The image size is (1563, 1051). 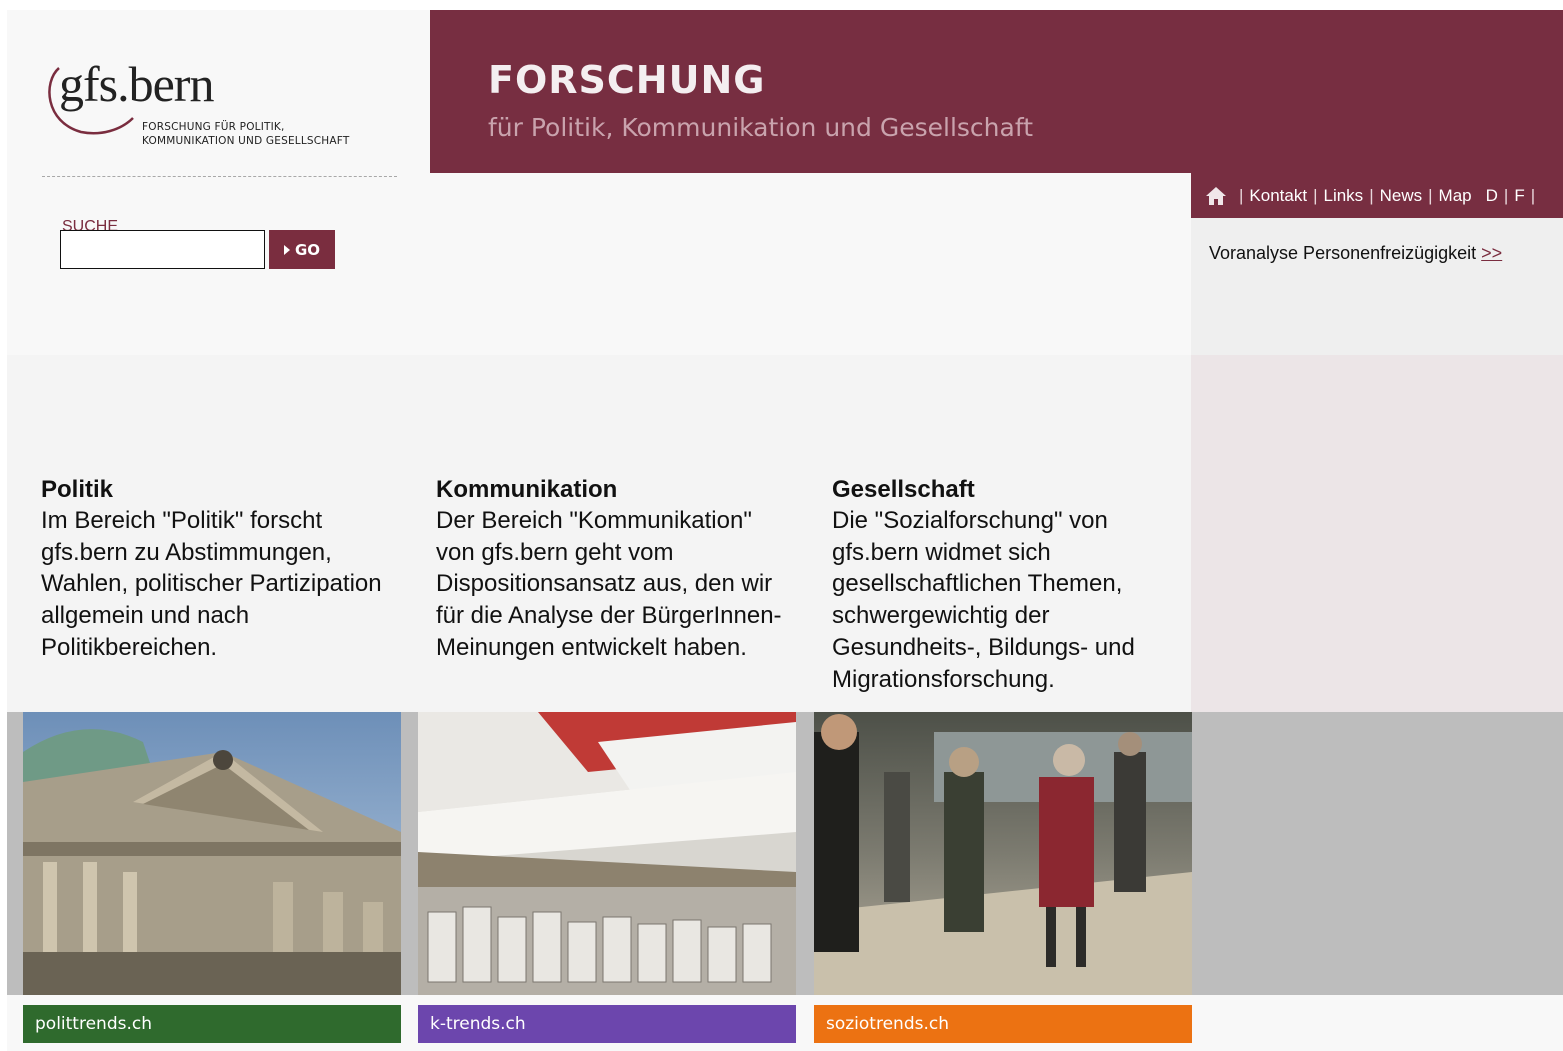 What do you see at coordinates (1519, 196) in the screenshot?
I see `lang-fr-link: F` at bounding box center [1519, 196].